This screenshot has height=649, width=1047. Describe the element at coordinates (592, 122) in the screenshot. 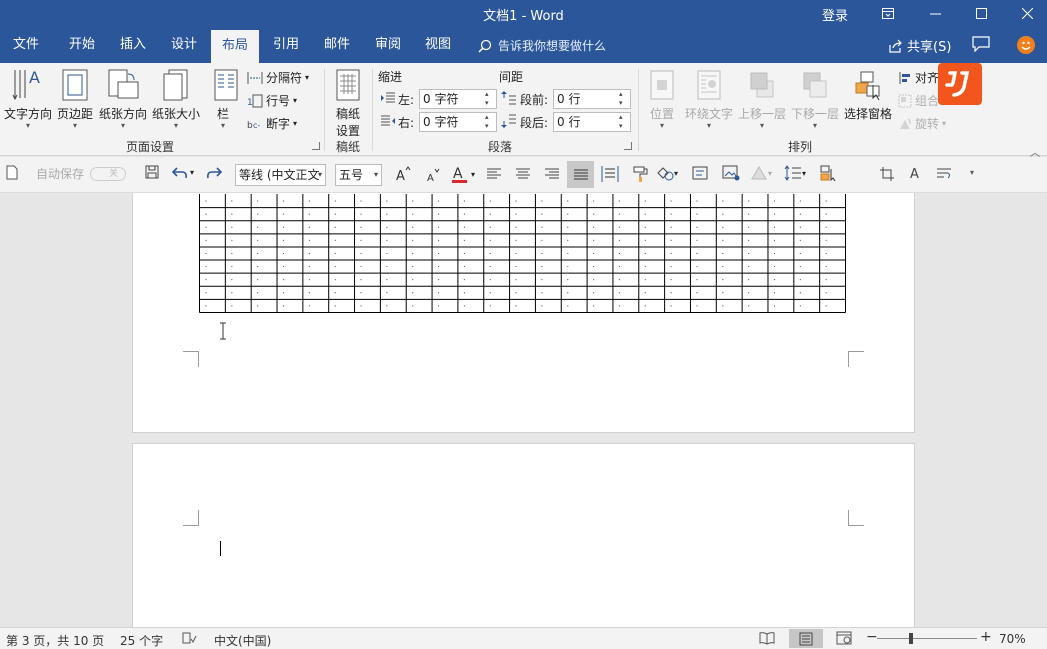

I see `space-after-input: 0 行 ▴ ▾` at that location.